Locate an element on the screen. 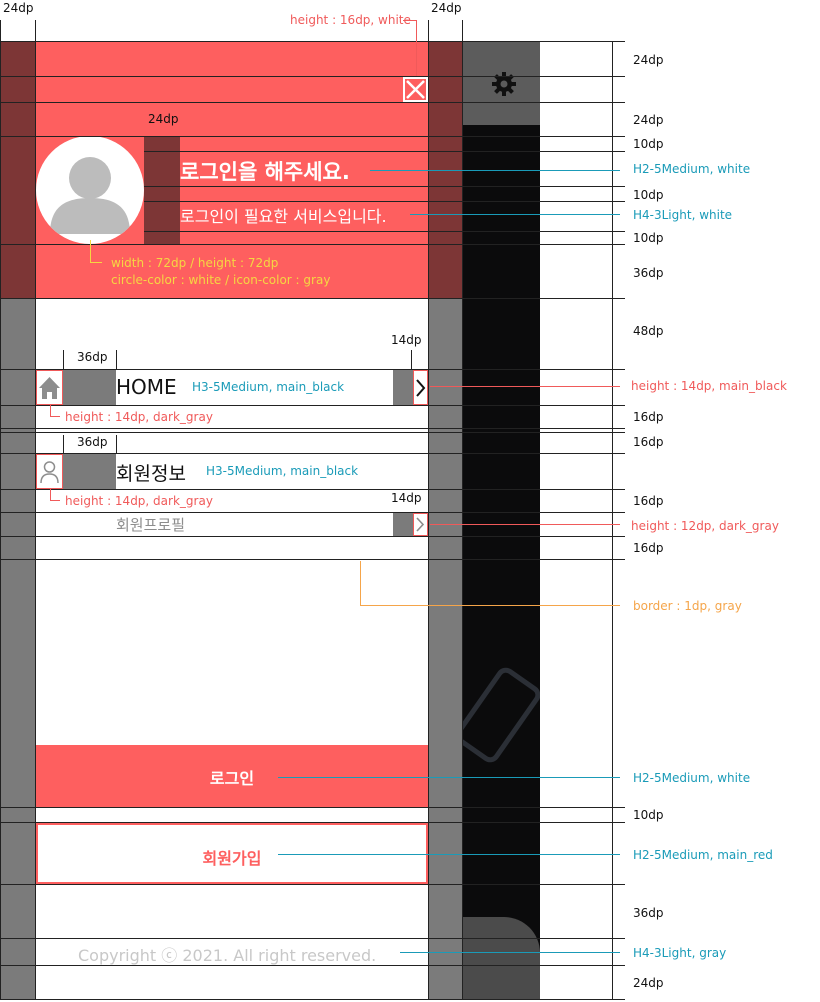  annotation-subtitle-font: H4-3Light, white is located at coordinates (683, 215).